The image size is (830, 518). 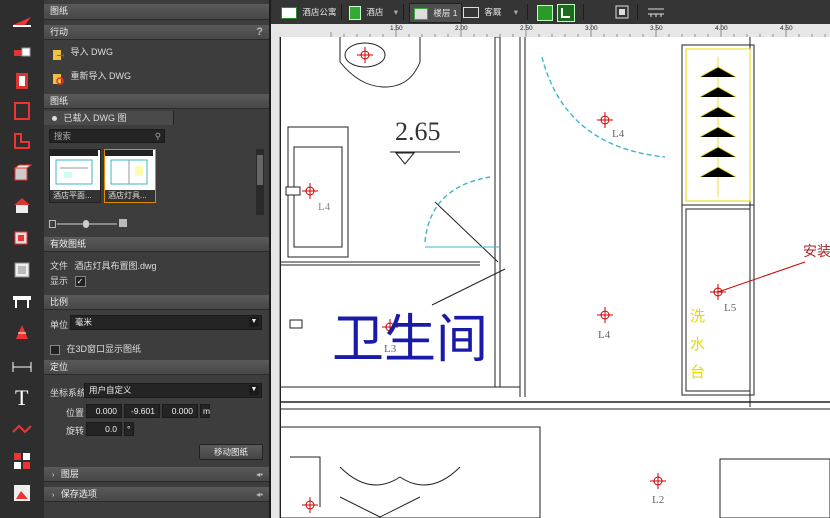 What do you see at coordinates (22, 367) in the screenshot?
I see `dimension-tool-icon` at bounding box center [22, 367].